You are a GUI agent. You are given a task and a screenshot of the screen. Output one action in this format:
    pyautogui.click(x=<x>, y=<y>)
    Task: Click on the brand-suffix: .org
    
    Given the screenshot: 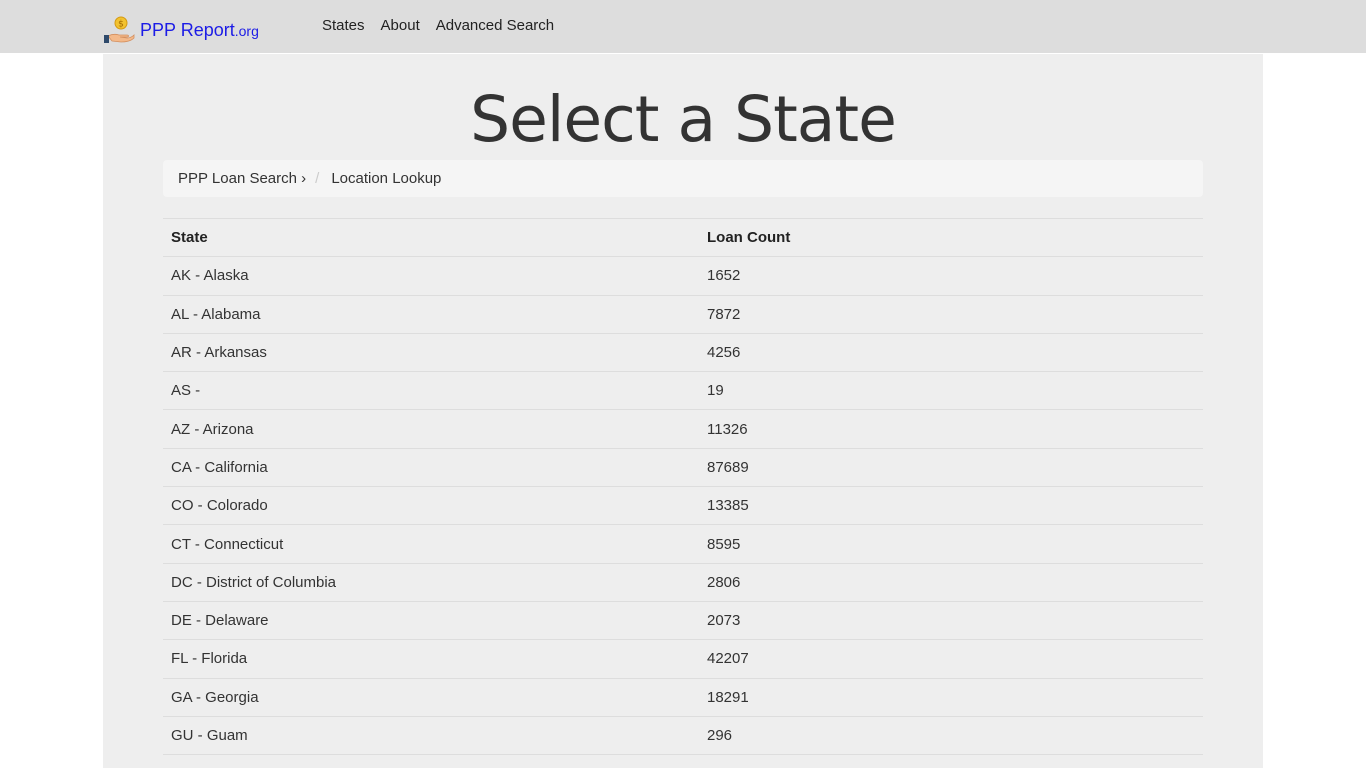 What is the action you would take?
    pyautogui.click(x=246, y=30)
    